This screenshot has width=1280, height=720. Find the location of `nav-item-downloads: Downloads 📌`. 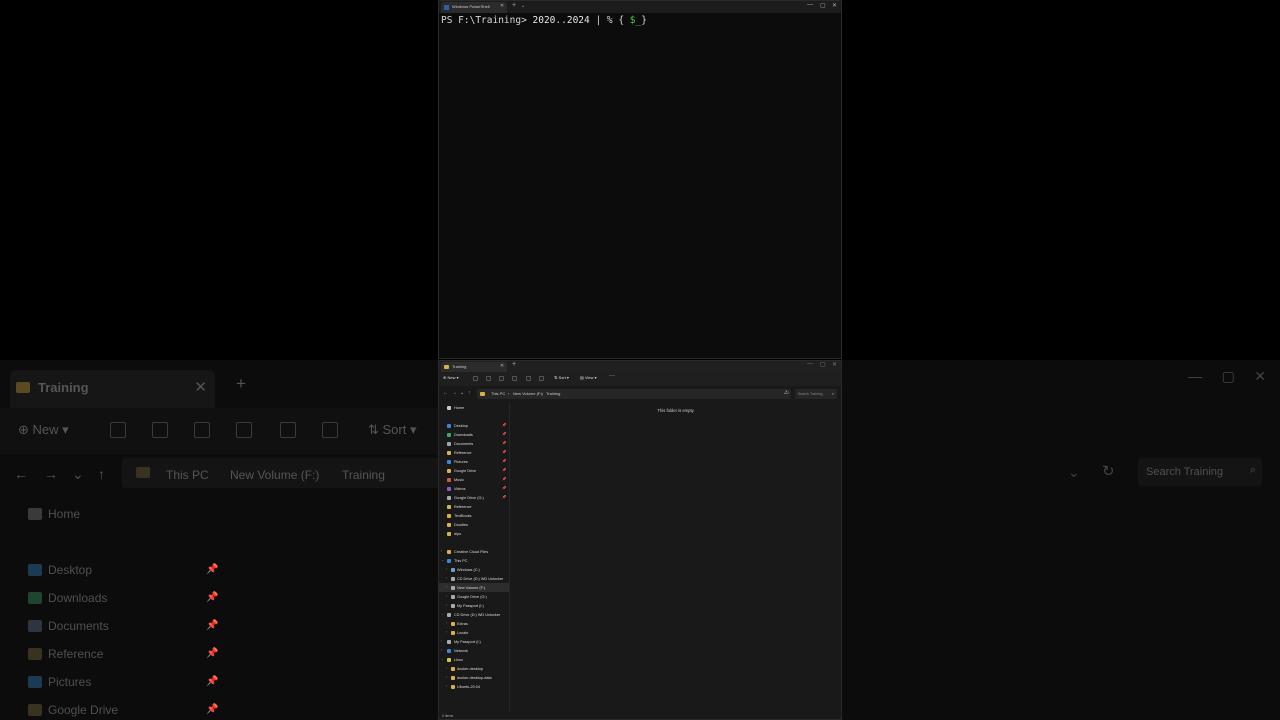

nav-item-downloads: Downloads 📌 is located at coordinates (474, 434).